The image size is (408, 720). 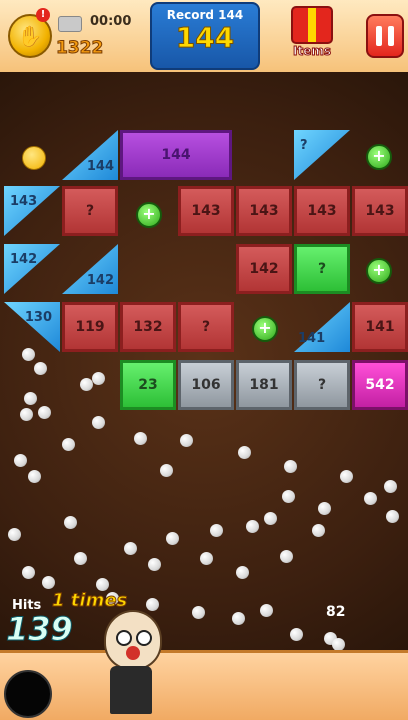 I want to click on black-hole-icon, so click(x=28, y=694).